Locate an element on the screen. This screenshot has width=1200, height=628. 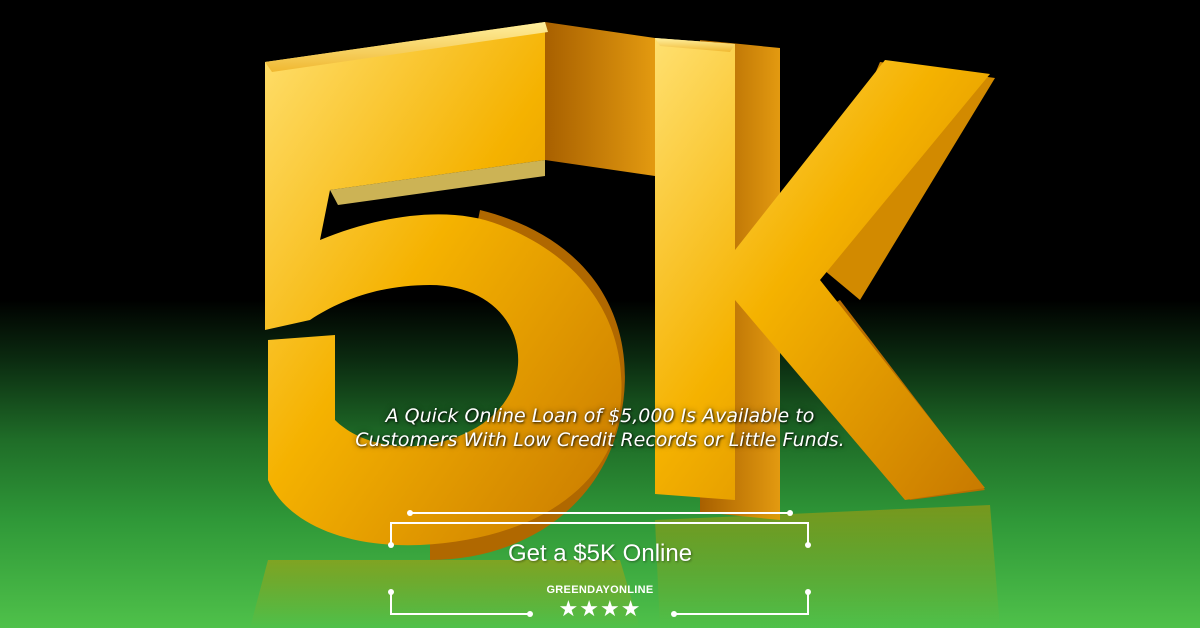
cta-label: Get a $5K Online is located at coordinates (600, 553).